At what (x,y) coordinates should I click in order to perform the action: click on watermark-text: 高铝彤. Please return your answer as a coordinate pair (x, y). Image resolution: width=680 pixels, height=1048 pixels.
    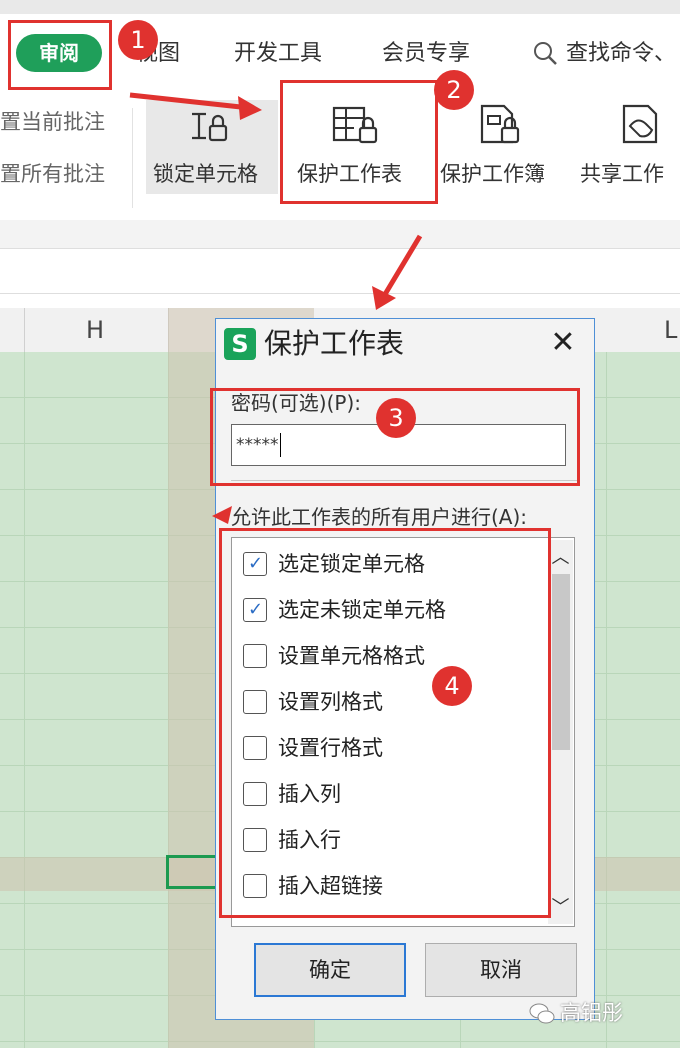
    Looking at the image, I should click on (591, 1013).